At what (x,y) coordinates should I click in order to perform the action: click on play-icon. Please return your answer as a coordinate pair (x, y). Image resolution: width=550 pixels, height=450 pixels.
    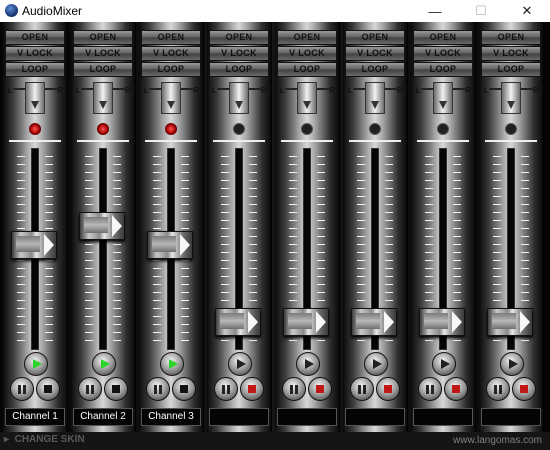
    Looking at the image, I should click on (377, 364).